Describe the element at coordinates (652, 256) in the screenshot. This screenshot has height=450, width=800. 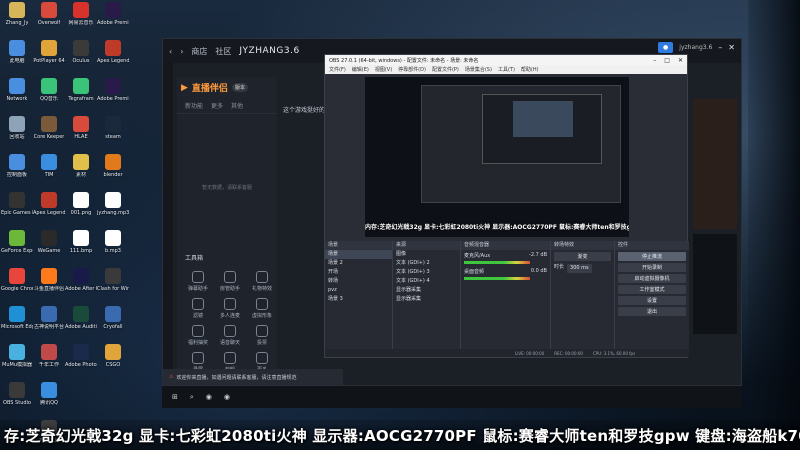
I see `obs-control-button: 停止推流` at that location.